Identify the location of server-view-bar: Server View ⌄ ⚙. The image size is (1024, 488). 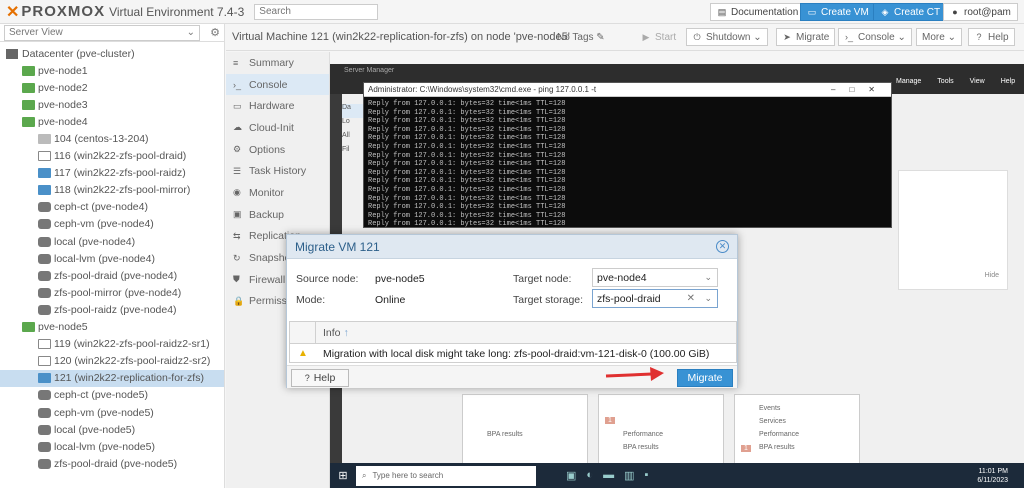
(112, 33).